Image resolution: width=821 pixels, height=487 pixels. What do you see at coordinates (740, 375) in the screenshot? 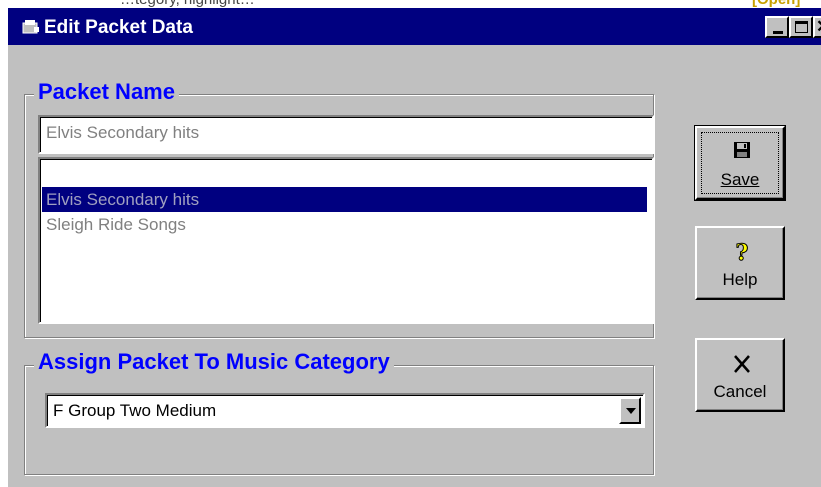
I see `cancel-button: Cancel` at bounding box center [740, 375].